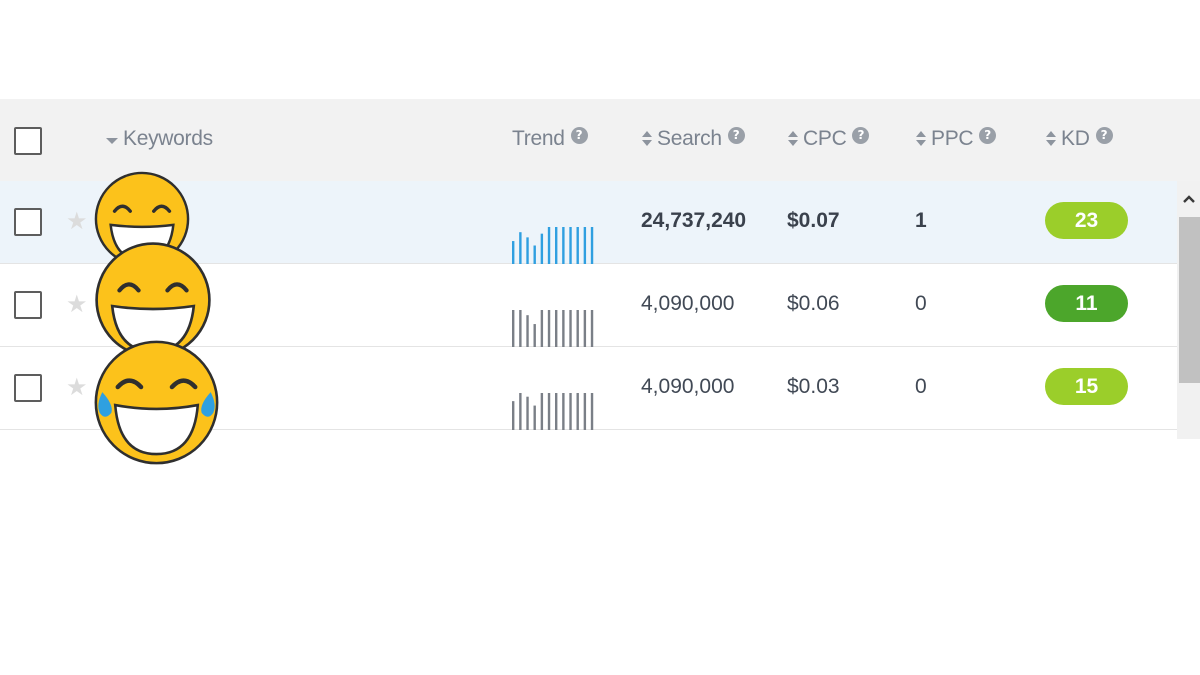 The width and height of the screenshot is (1200, 675). I want to click on kd-badge: 15, so click(1086, 386).